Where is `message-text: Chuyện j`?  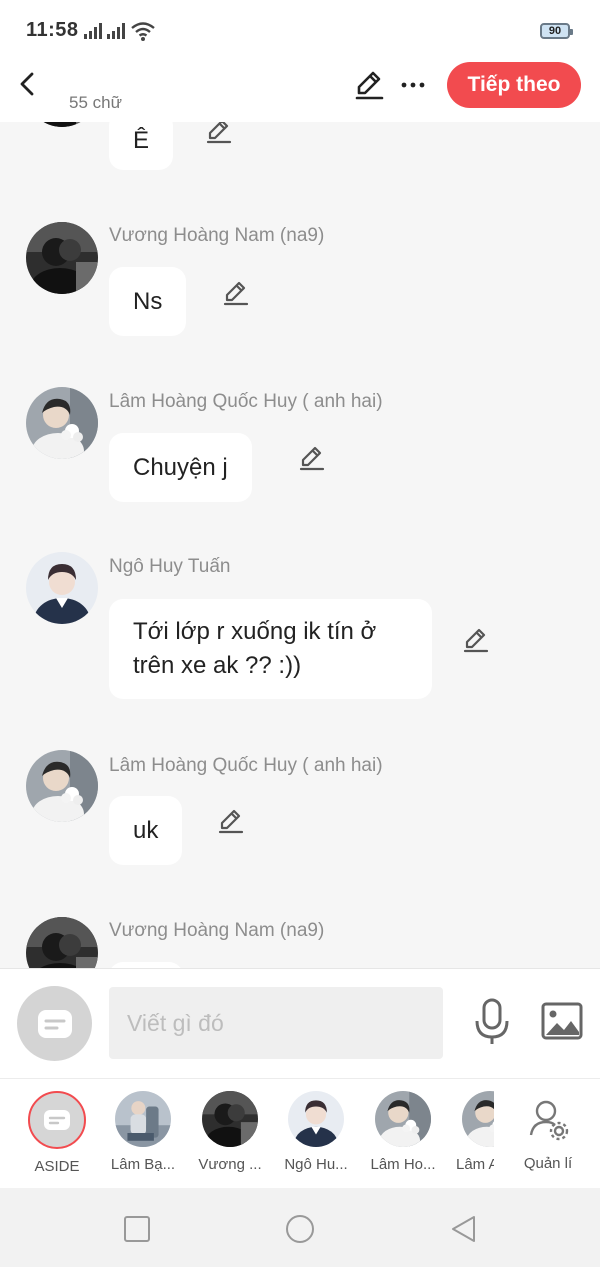 message-text: Chuyện j is located at coordinates (180, 467).